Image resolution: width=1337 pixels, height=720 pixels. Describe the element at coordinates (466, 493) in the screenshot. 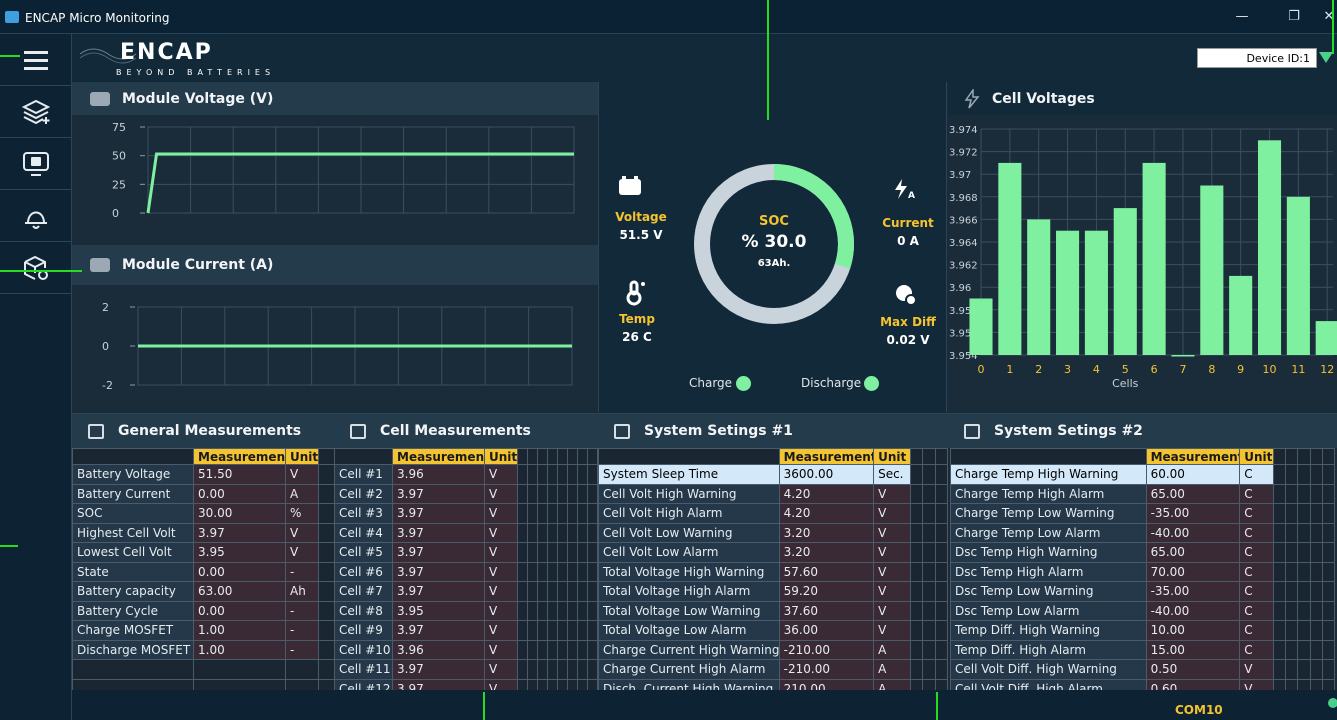

I see `table-row: Cell #2 3.97 V` at that location.